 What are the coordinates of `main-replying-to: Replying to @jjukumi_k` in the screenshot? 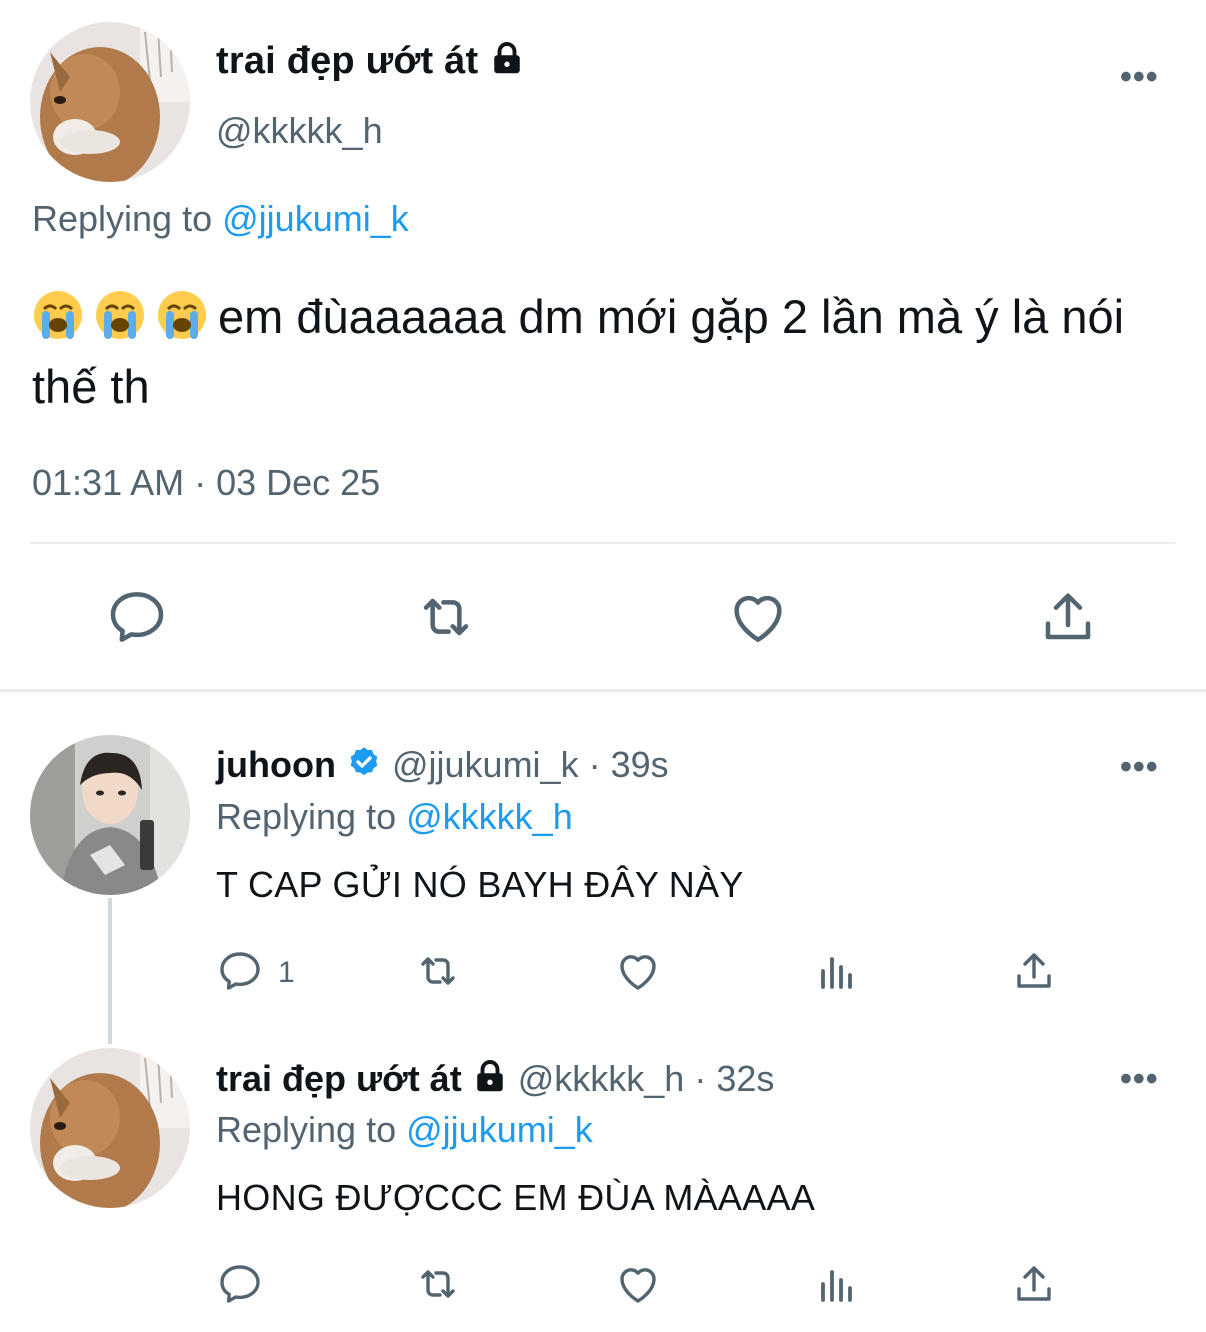 It's located at (220, 219).